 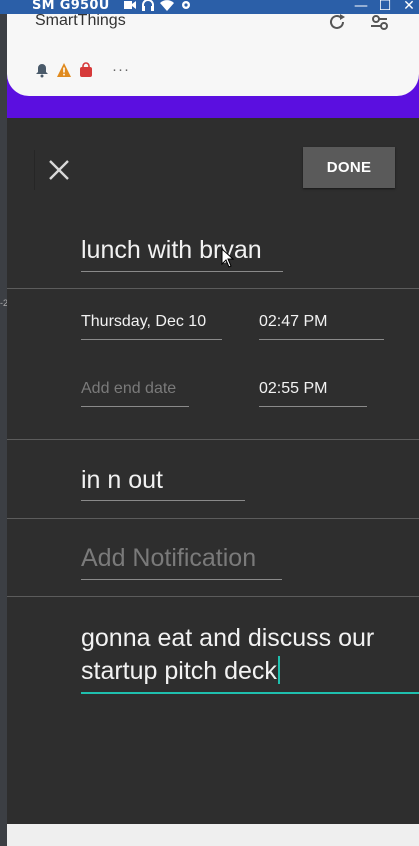 What do you see at coordinates (167, 5) in the screenshot?
I see `wifi-icon` at bounding box center [167, 5].